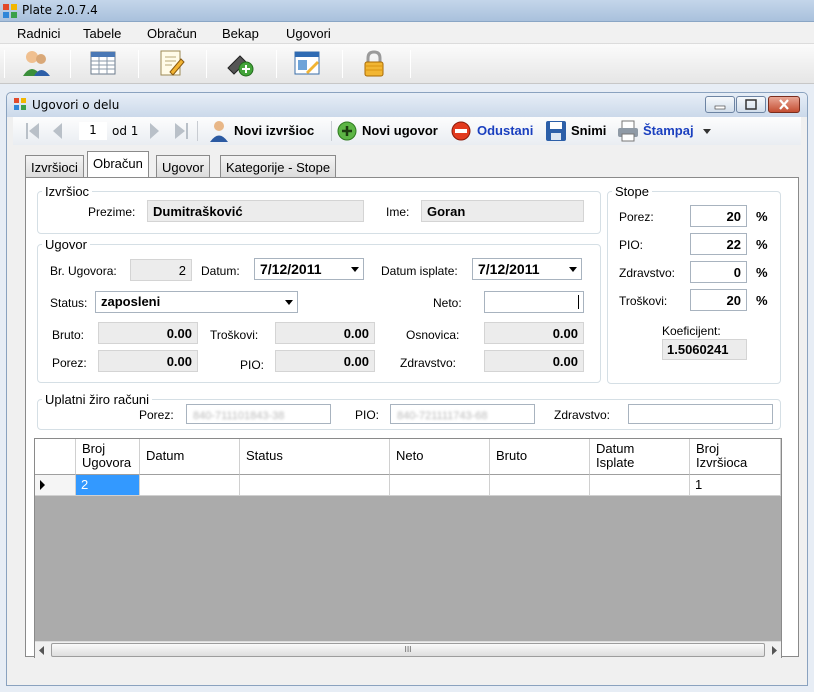 The width and height of the screenshot is (814, 692). I want to click on menu-ugovori: Ugovori, so click(308, 33).